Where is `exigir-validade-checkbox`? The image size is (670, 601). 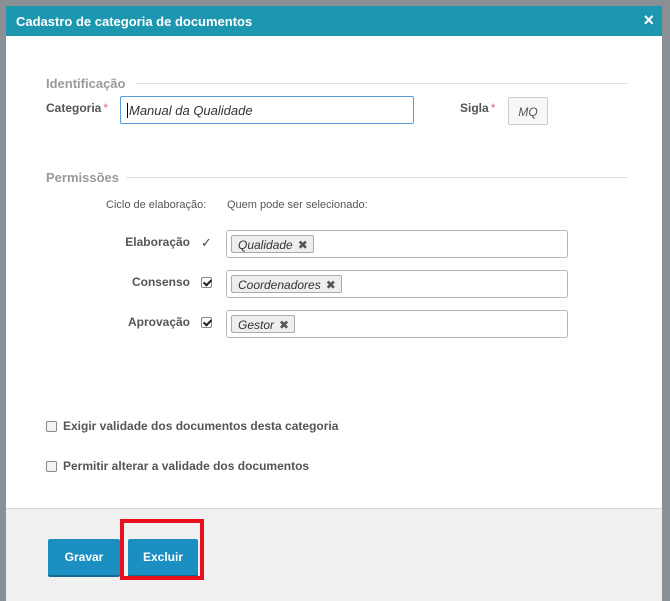
exigir-validade-checkbox is located at coordinates (51, 426).